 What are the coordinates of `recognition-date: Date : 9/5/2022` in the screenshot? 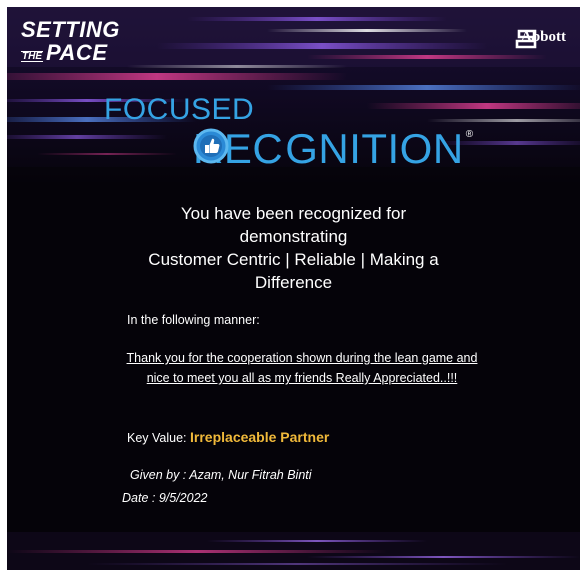 It's located at (165, 498).